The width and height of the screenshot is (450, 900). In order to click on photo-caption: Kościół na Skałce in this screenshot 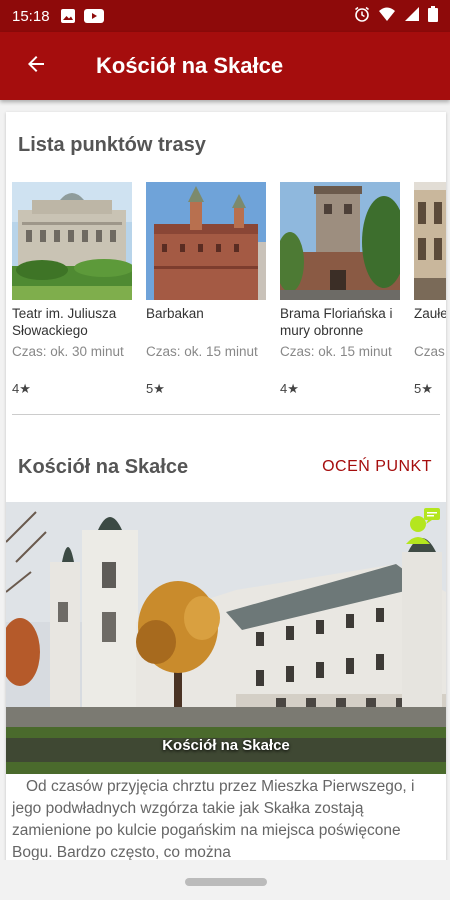, I will do `click(226, 745)`.